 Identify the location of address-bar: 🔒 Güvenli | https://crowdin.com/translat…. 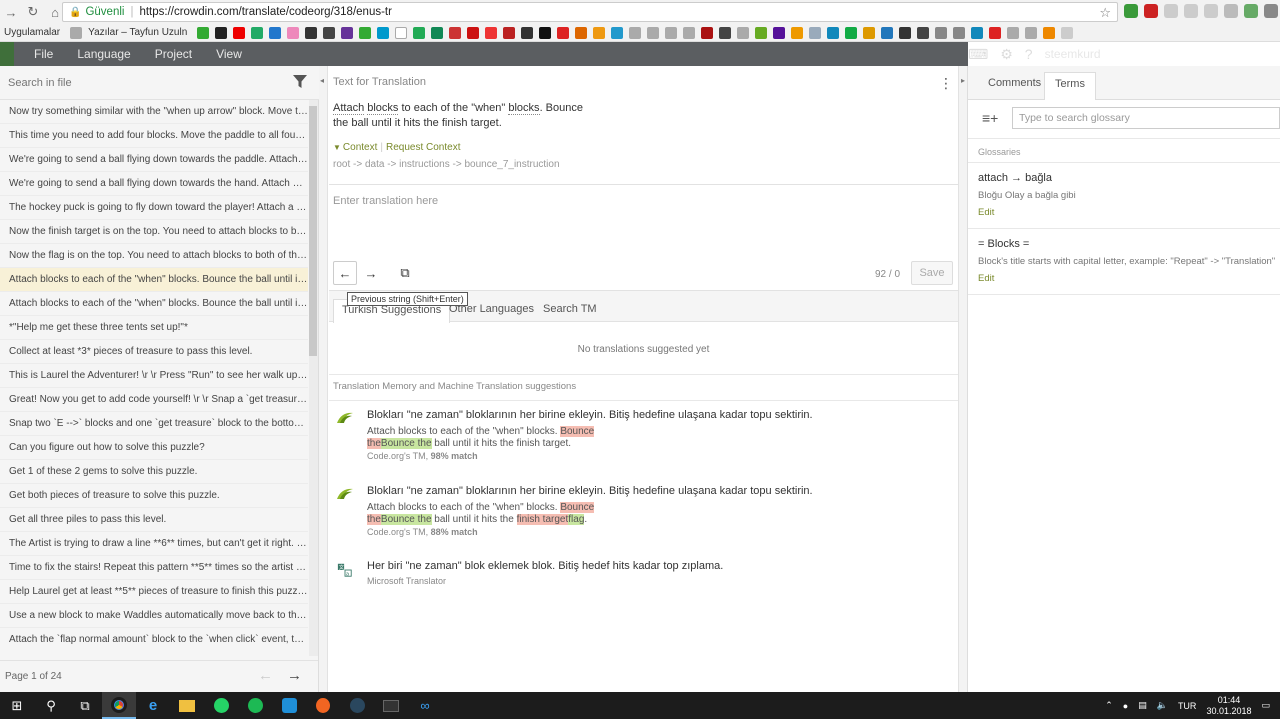
(590, 12).